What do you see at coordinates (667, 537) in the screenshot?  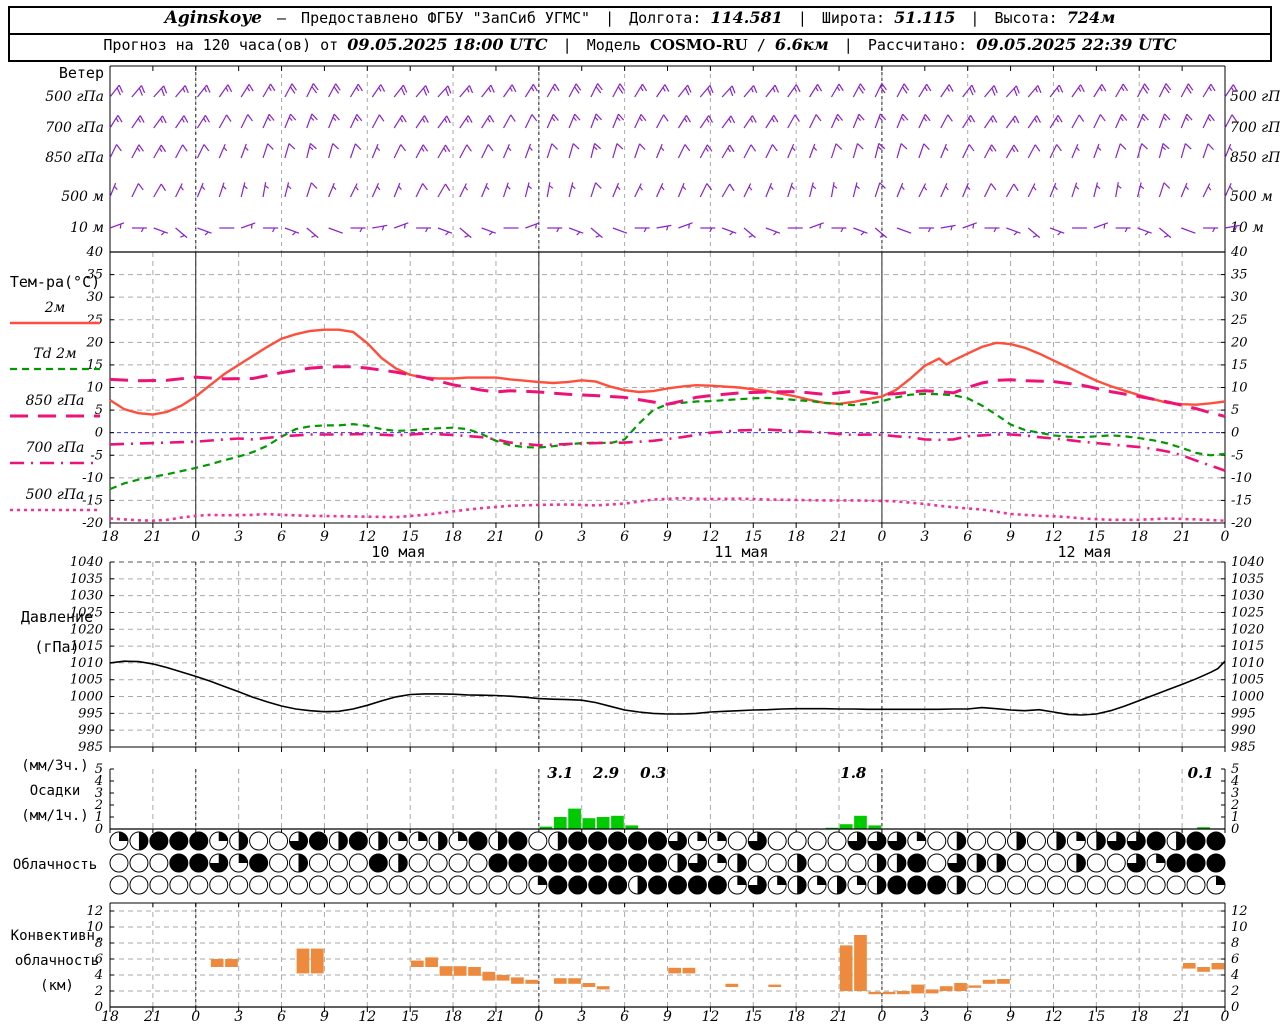 I see `time-tick-label: 9` at bounding box center [667, 537].